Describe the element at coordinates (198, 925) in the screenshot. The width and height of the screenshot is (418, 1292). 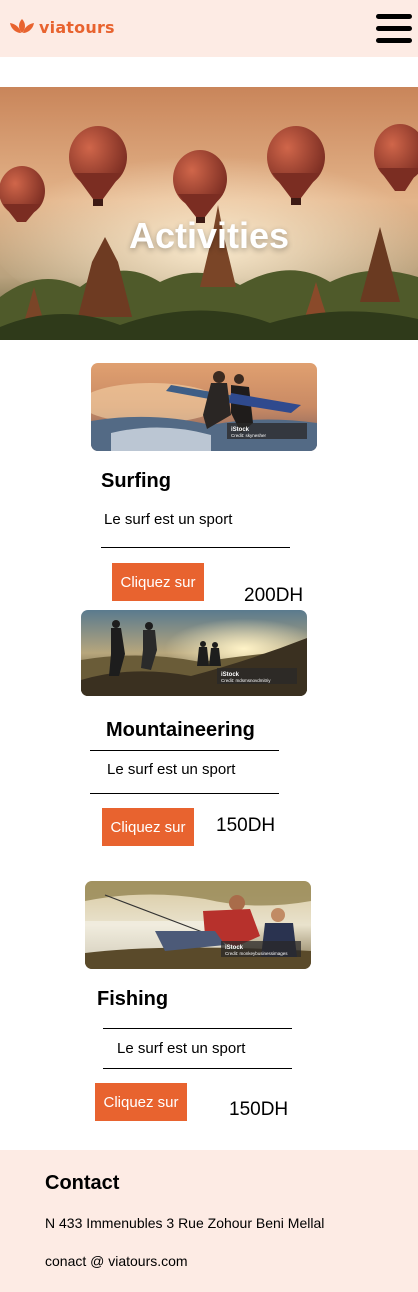
I see `fishing-photo: iStock Credit: monkeybusinessimages` at that location.